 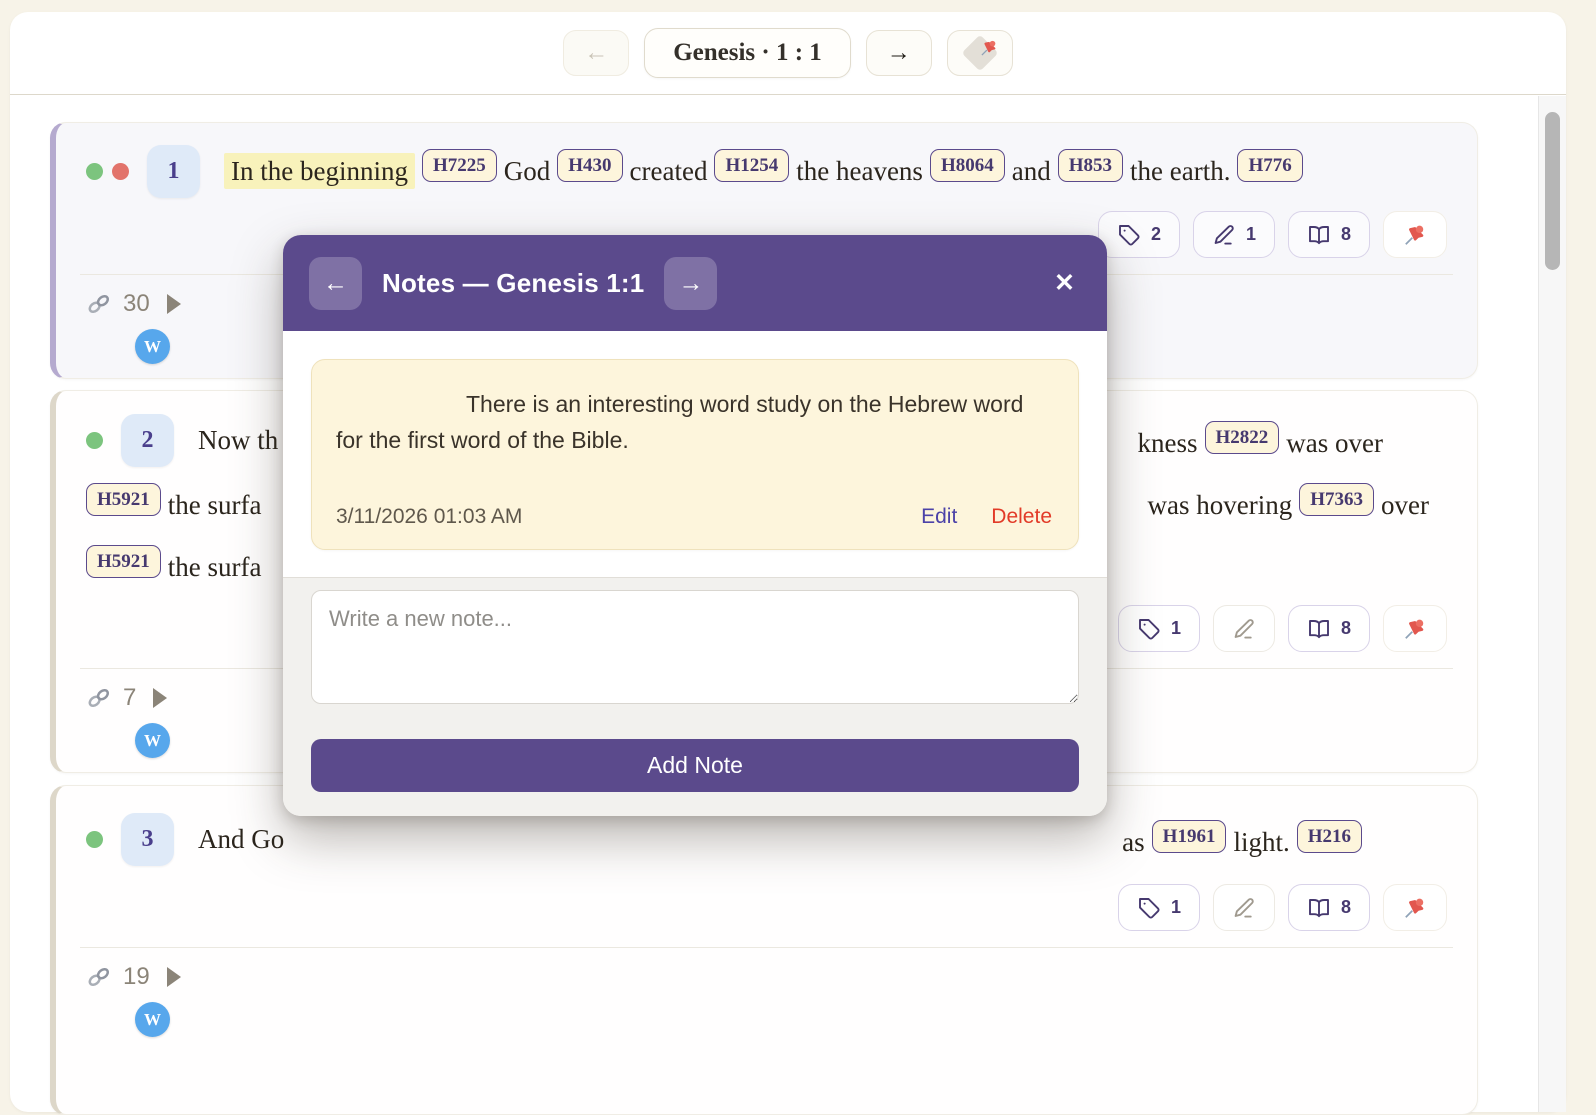 I want to click on next-verse-button: →, so click(x=898, y=53).